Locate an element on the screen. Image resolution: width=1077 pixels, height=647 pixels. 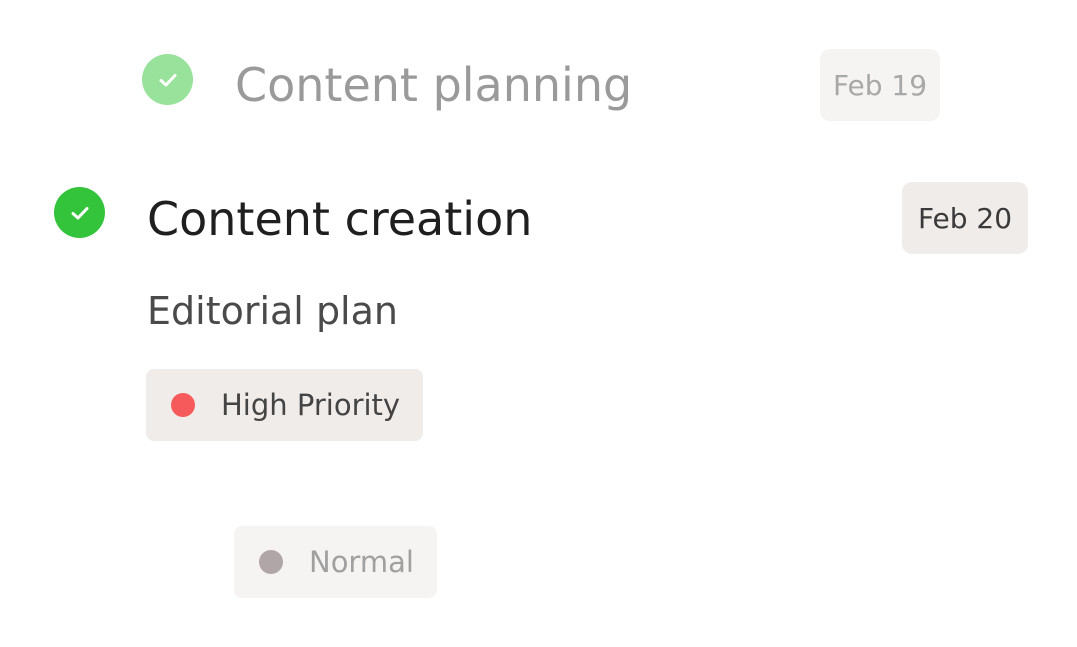
task-complete-checkbox-content-planning is located at coordinates (167, 79).